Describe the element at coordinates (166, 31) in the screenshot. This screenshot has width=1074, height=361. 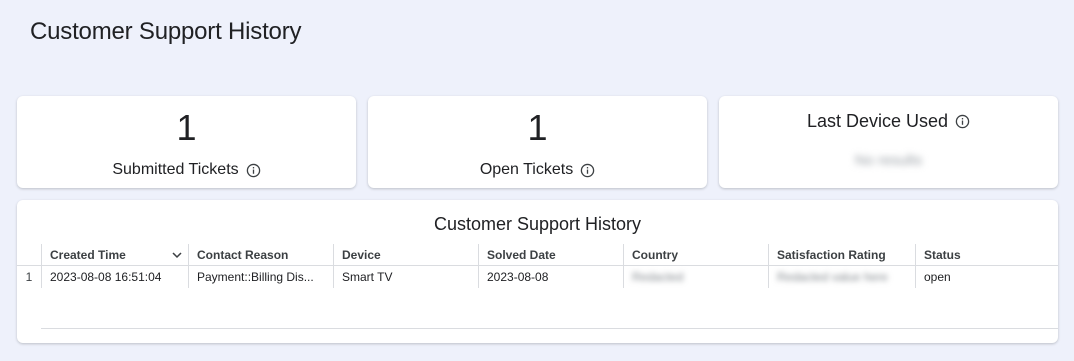
I see `page-title: Customer Support History` at that location.